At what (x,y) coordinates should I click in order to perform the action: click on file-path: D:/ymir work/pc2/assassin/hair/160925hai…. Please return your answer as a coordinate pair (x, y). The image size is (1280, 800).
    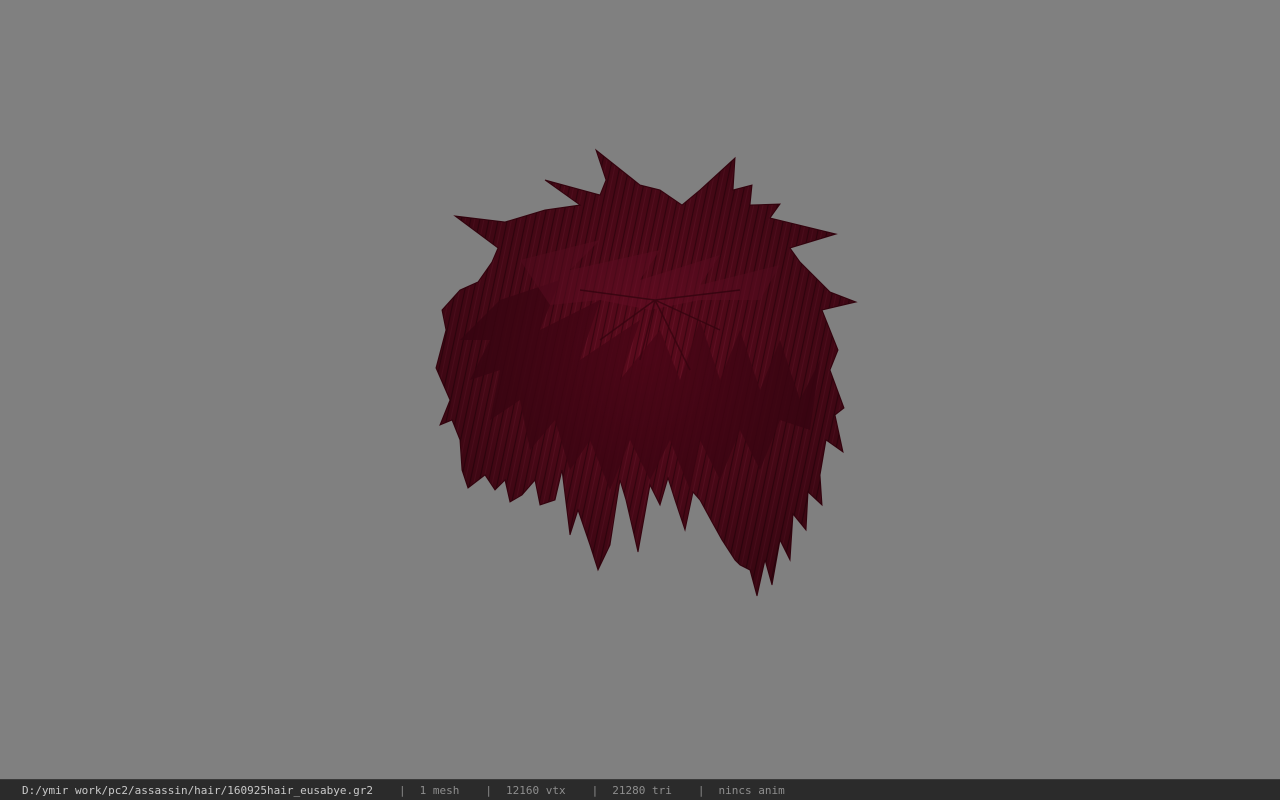
    Looking at the image, I should click on (197, 790).